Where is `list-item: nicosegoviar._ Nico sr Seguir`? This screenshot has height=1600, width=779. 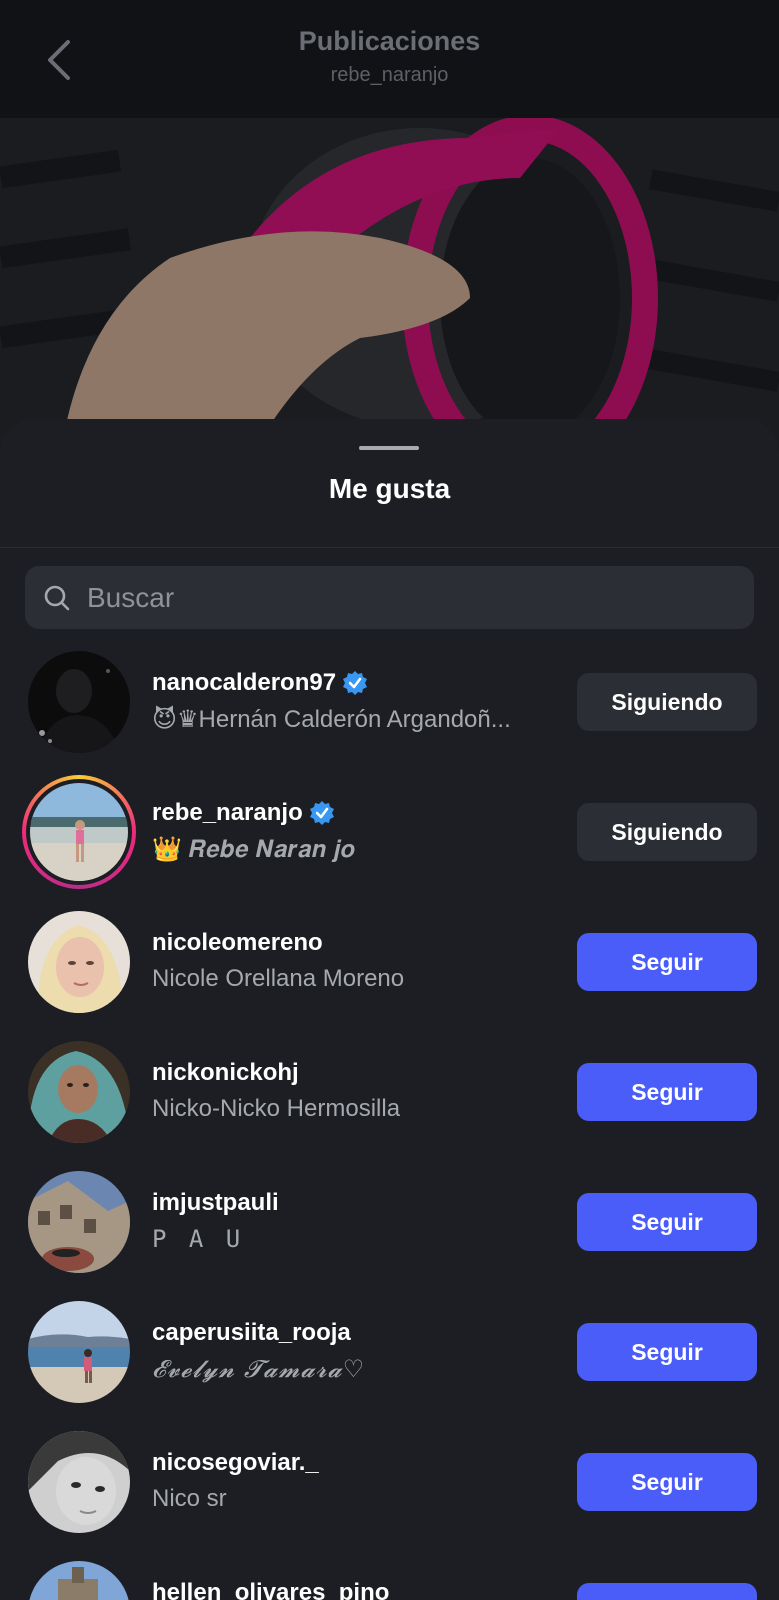
list-item: nicosegoviar._ Nico sr Seguir is located at coordinates (389, 1484).